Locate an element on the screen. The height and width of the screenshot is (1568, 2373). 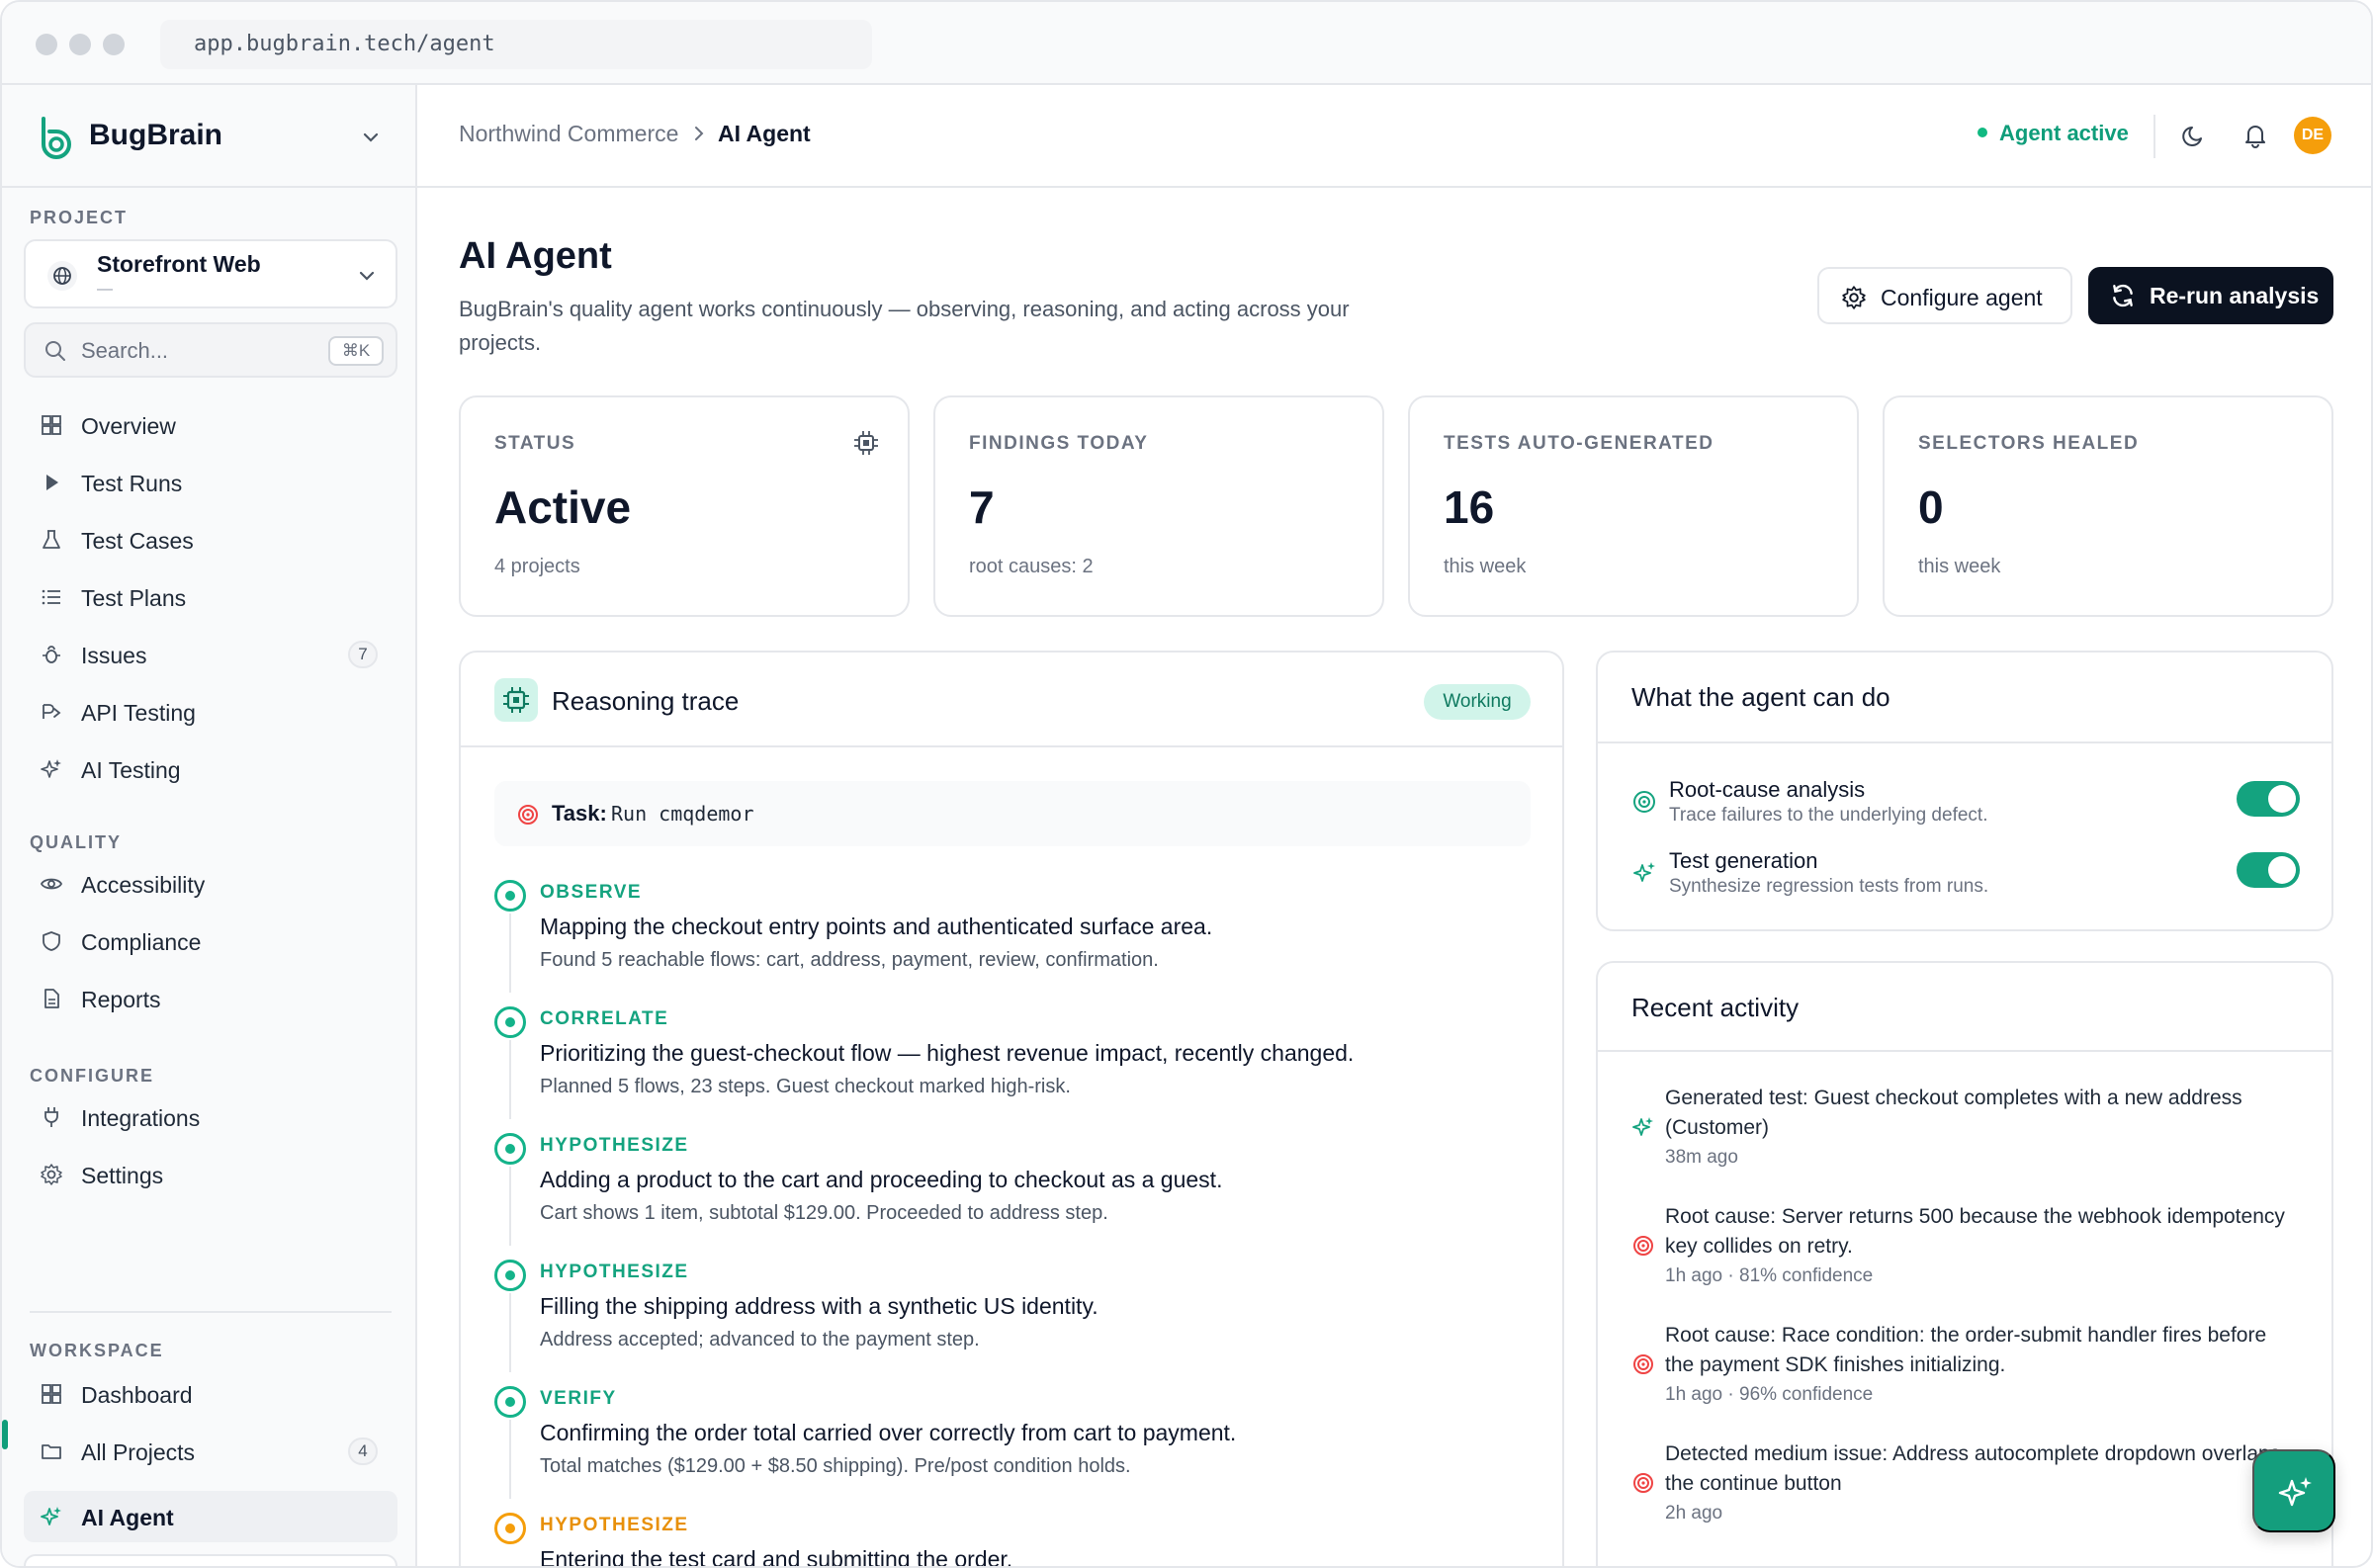
project-name: Storefront Web is located at coordinates (179, 264).